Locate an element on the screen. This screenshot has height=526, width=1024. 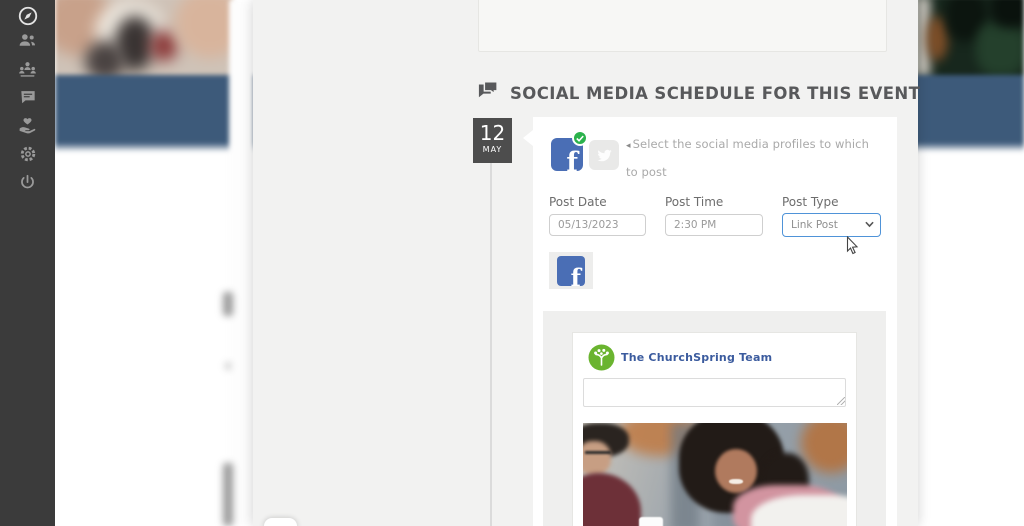
post-type-selected-value: Link Post is located at coordinates (814, 225).